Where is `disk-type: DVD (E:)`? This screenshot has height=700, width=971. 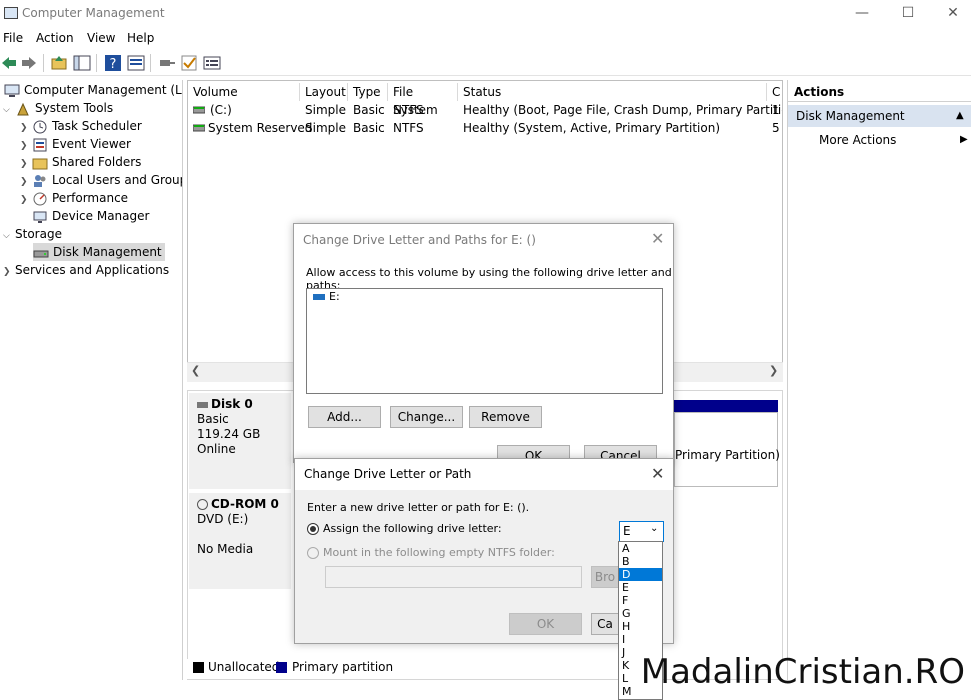 disk-type: DVD (E:) is located at coordinates (223, 519).